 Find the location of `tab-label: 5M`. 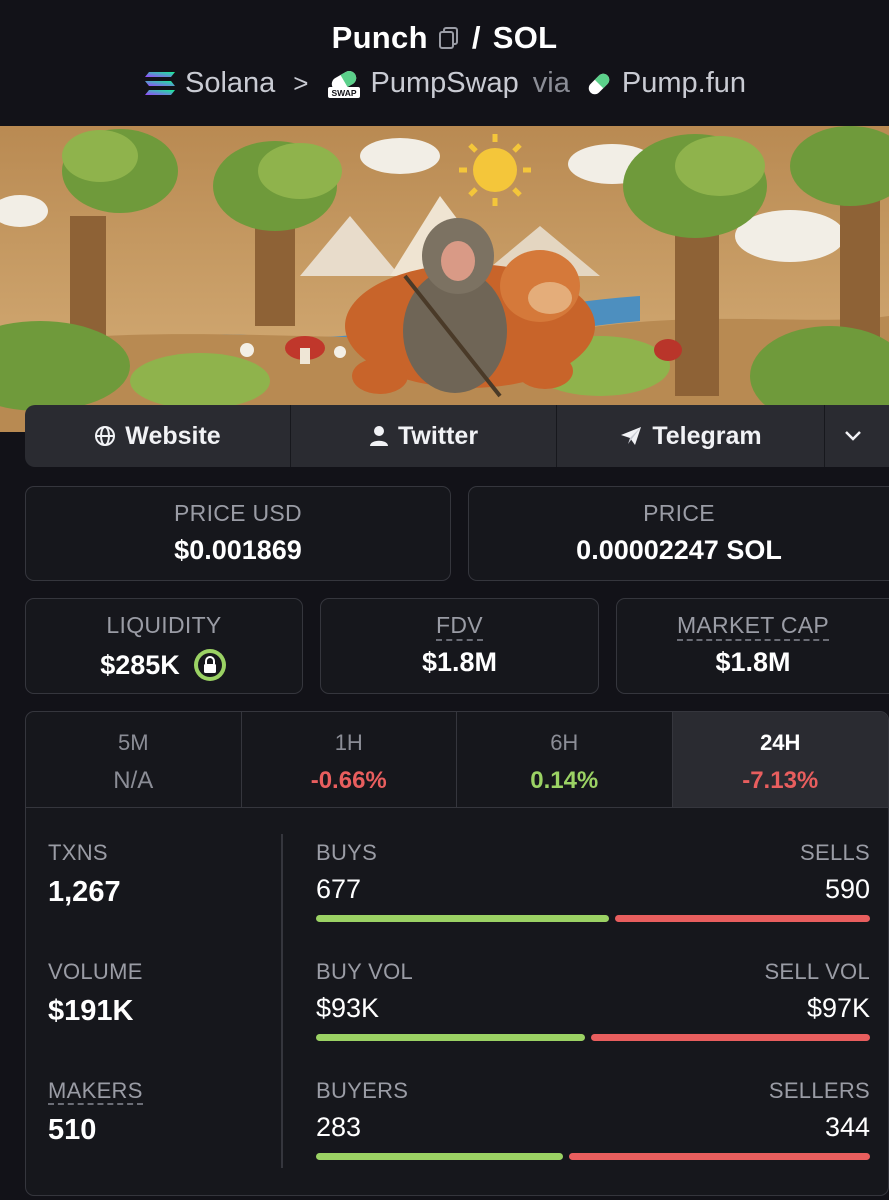

tab-label: 5M is located at coordinates (133, 742).